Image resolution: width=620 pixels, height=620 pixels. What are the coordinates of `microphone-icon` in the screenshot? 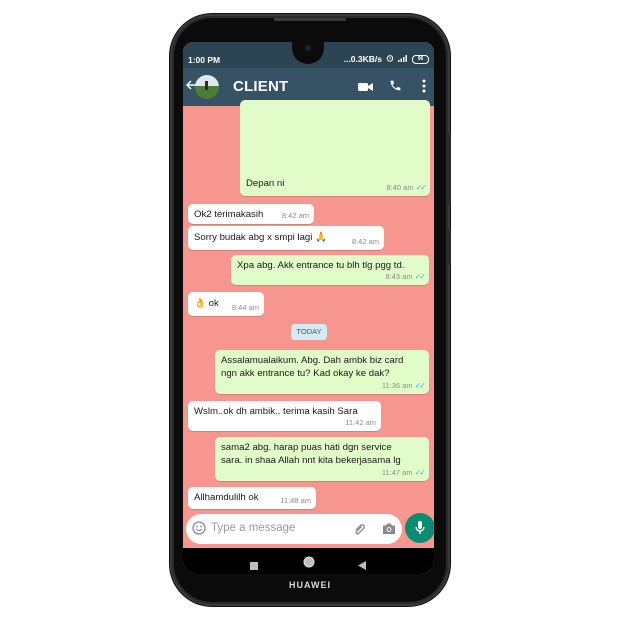 It's located at (420, 527).